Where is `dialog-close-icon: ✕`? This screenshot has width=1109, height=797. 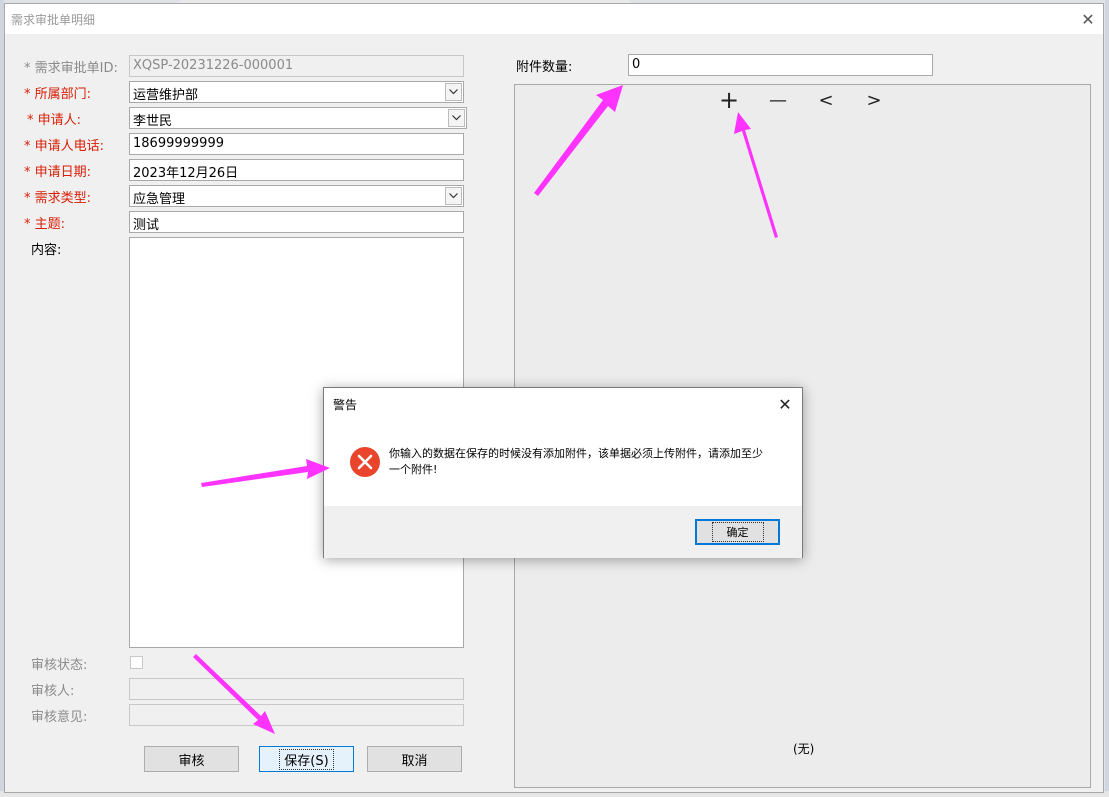 dialog-close-icon: ✕ is located at coordinates (785, 404).